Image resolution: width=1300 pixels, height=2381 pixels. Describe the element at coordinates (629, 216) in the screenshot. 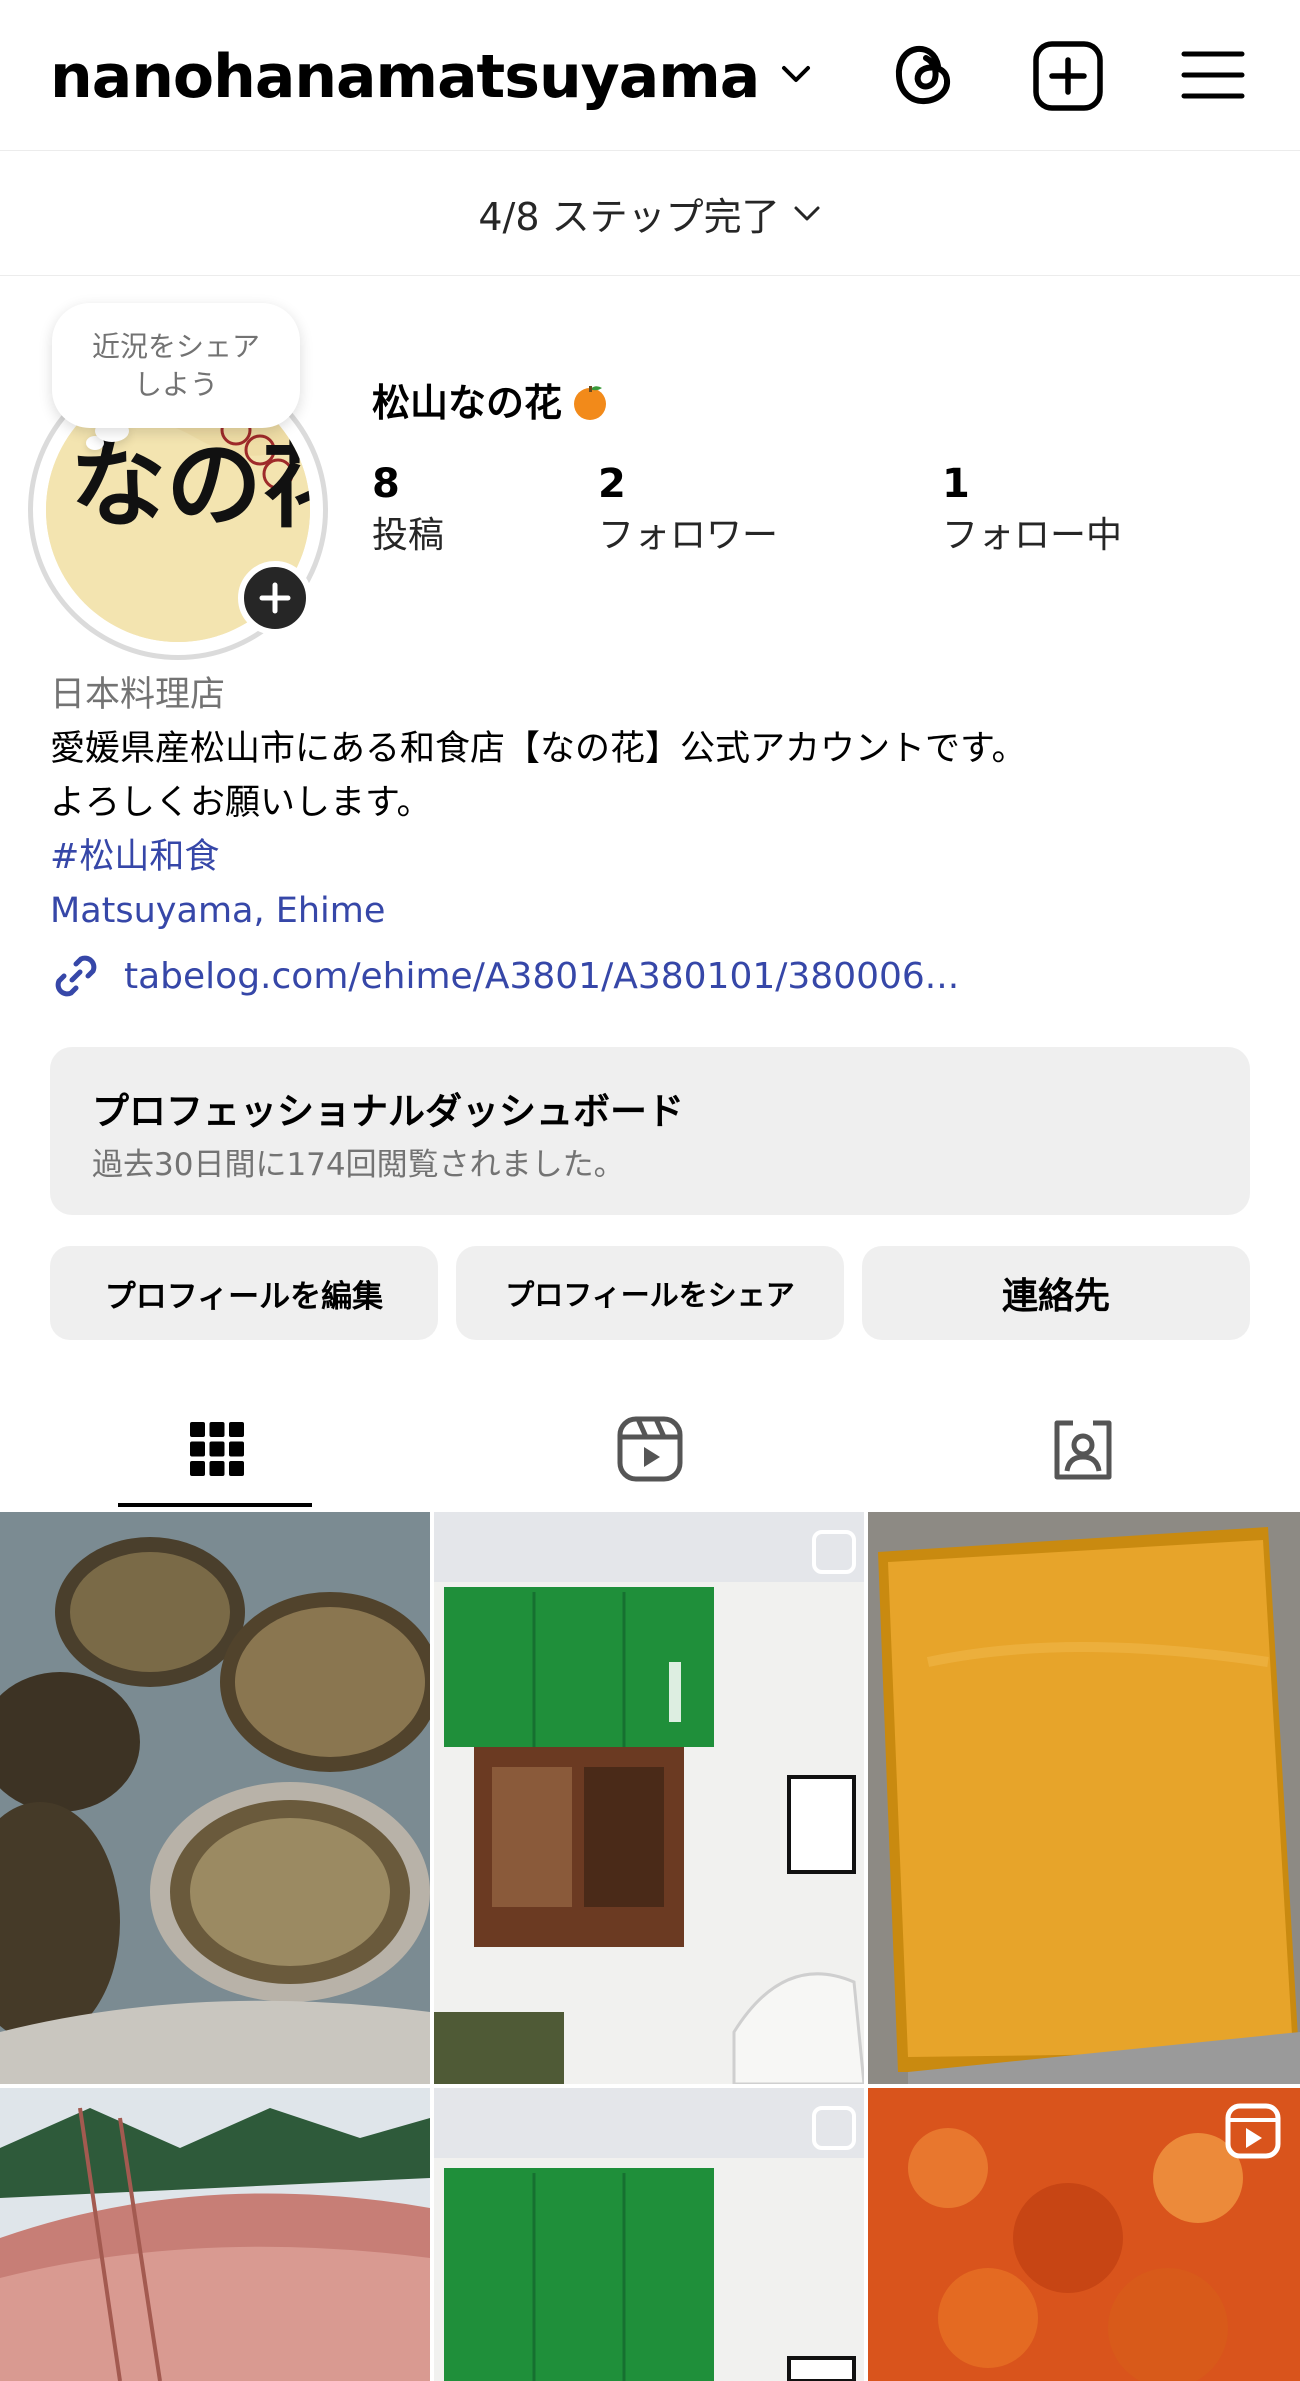

I see `steps-label: 4/8 ステップ完了` at that location.